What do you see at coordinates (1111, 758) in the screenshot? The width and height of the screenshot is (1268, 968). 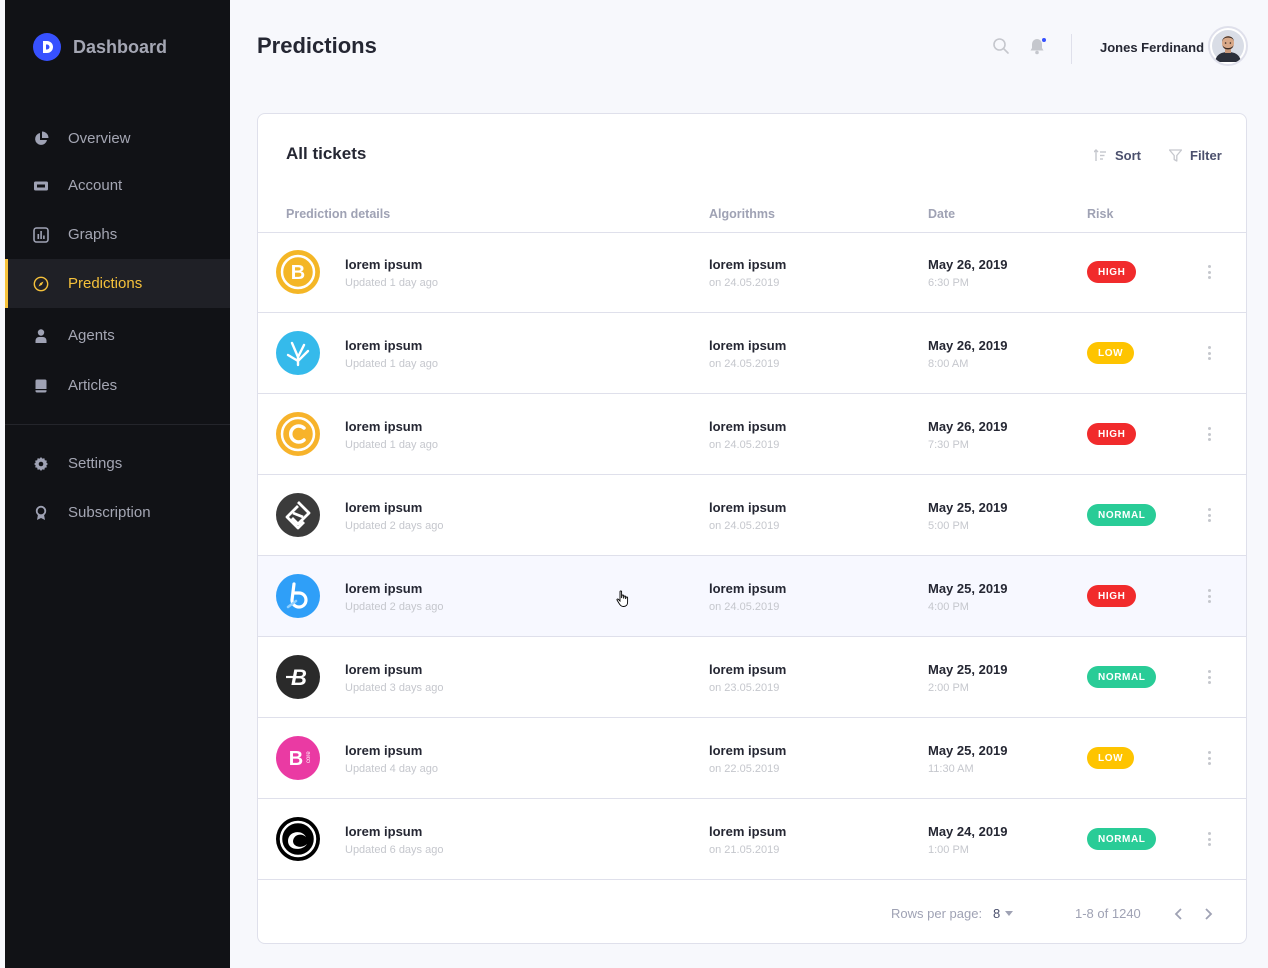 I see `risk-badge: LOW` at bounding box center [1111, 758].